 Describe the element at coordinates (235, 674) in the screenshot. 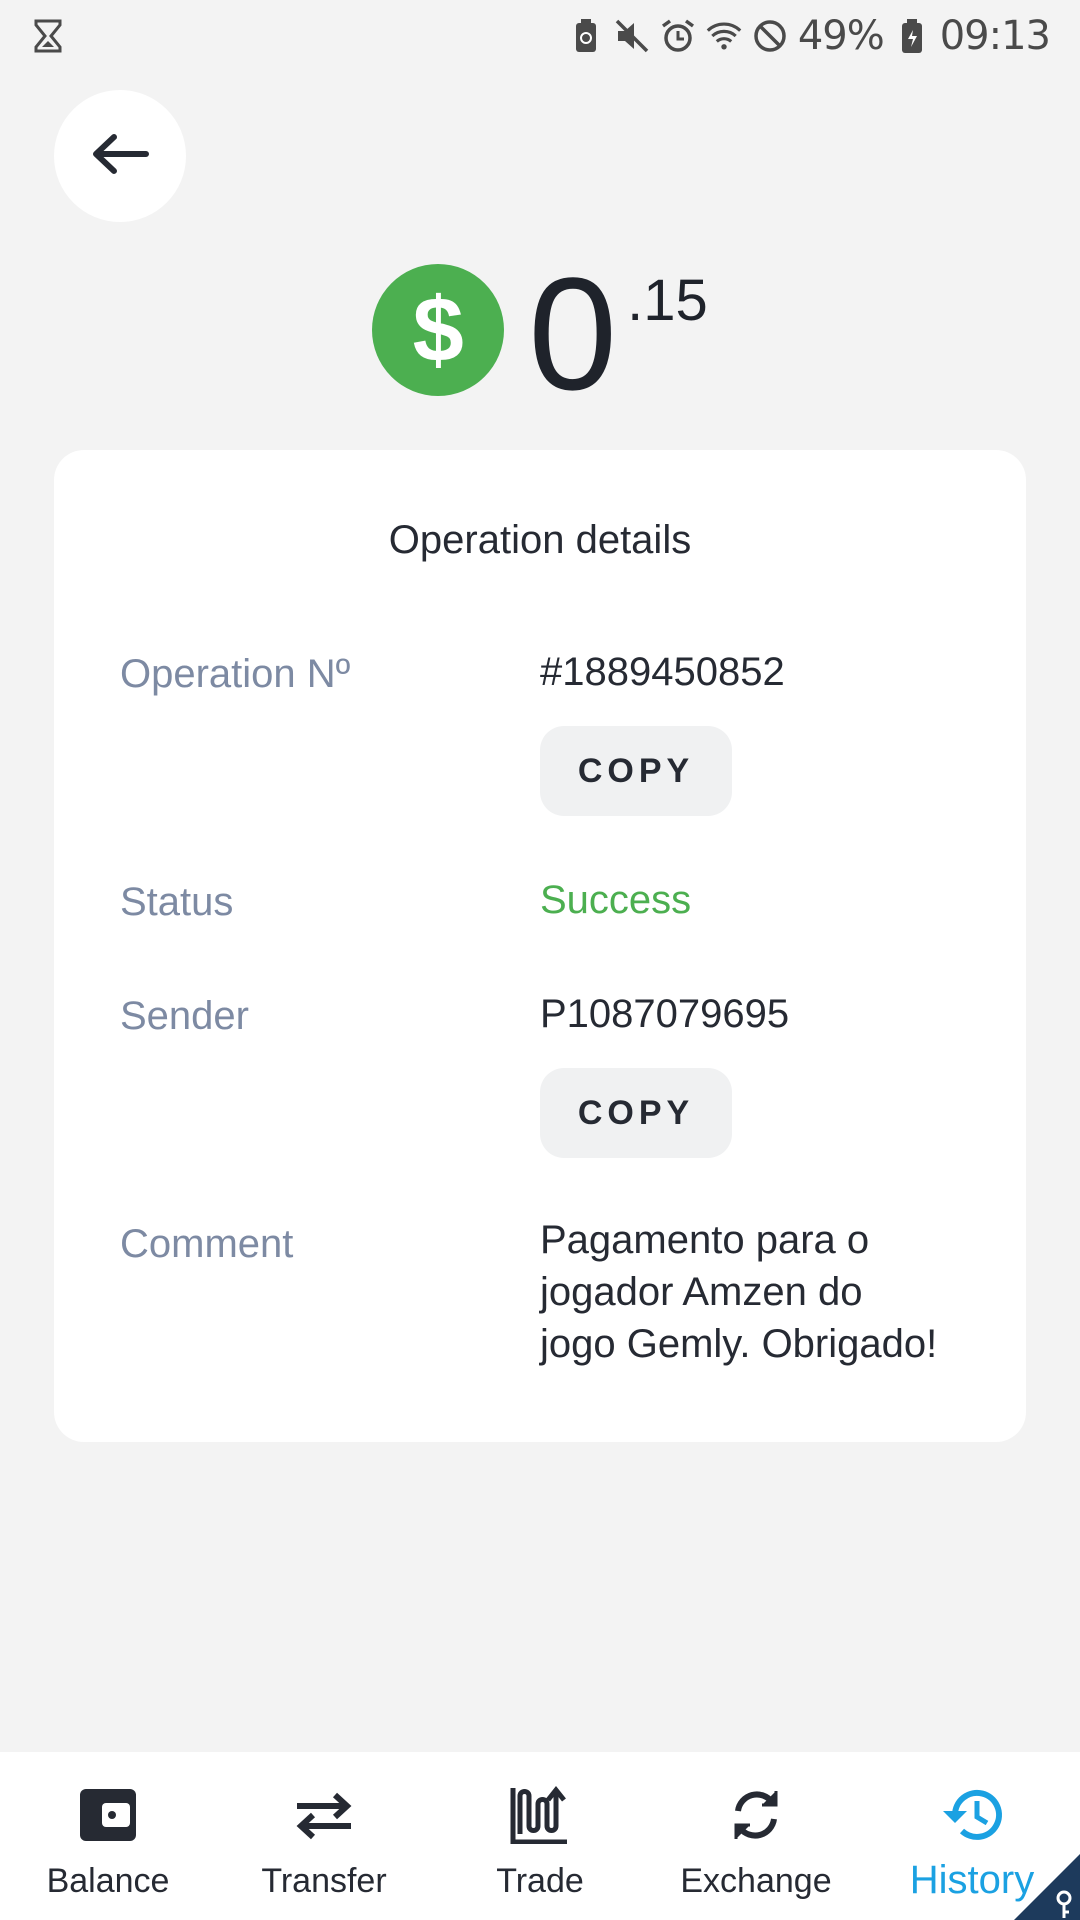

I see `operation-number-label: Operation Nº` at that location.